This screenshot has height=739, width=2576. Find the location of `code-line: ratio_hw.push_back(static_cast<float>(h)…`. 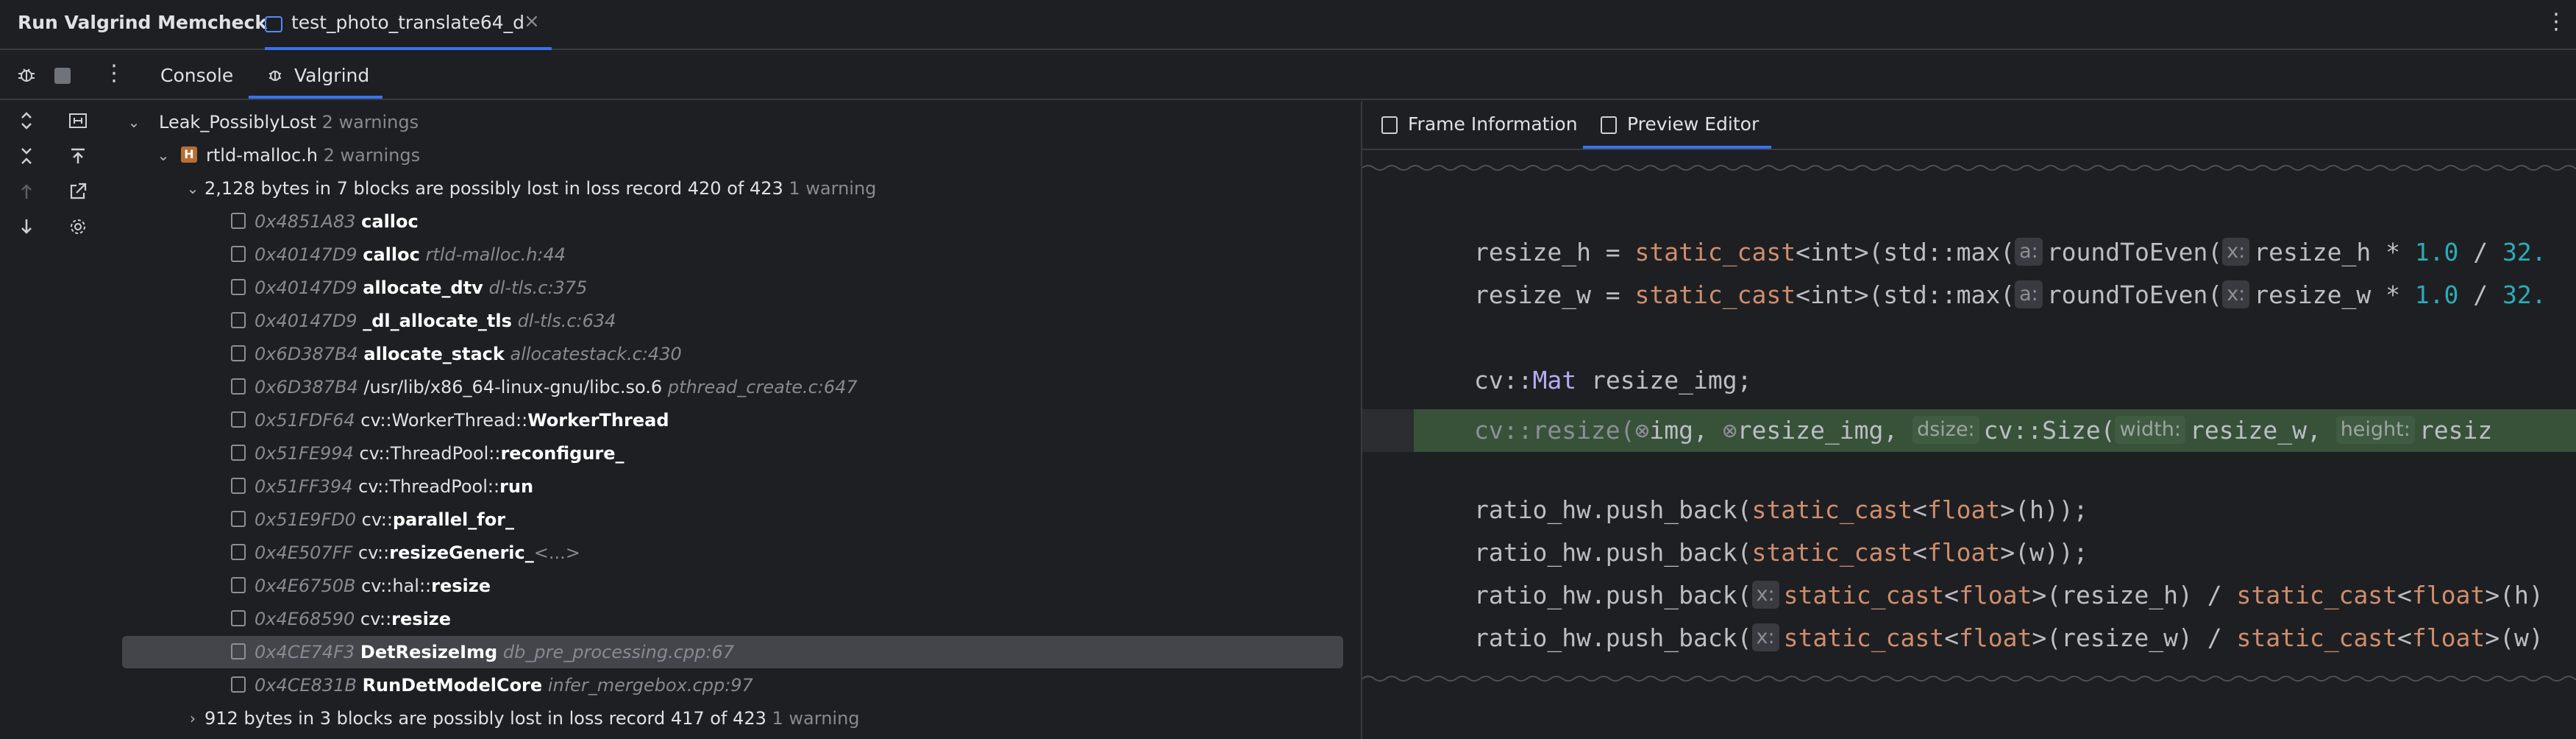

code-line: ratio_hw.push_back(static_cast<float>(h)… is located at coordinates (1781, 510).